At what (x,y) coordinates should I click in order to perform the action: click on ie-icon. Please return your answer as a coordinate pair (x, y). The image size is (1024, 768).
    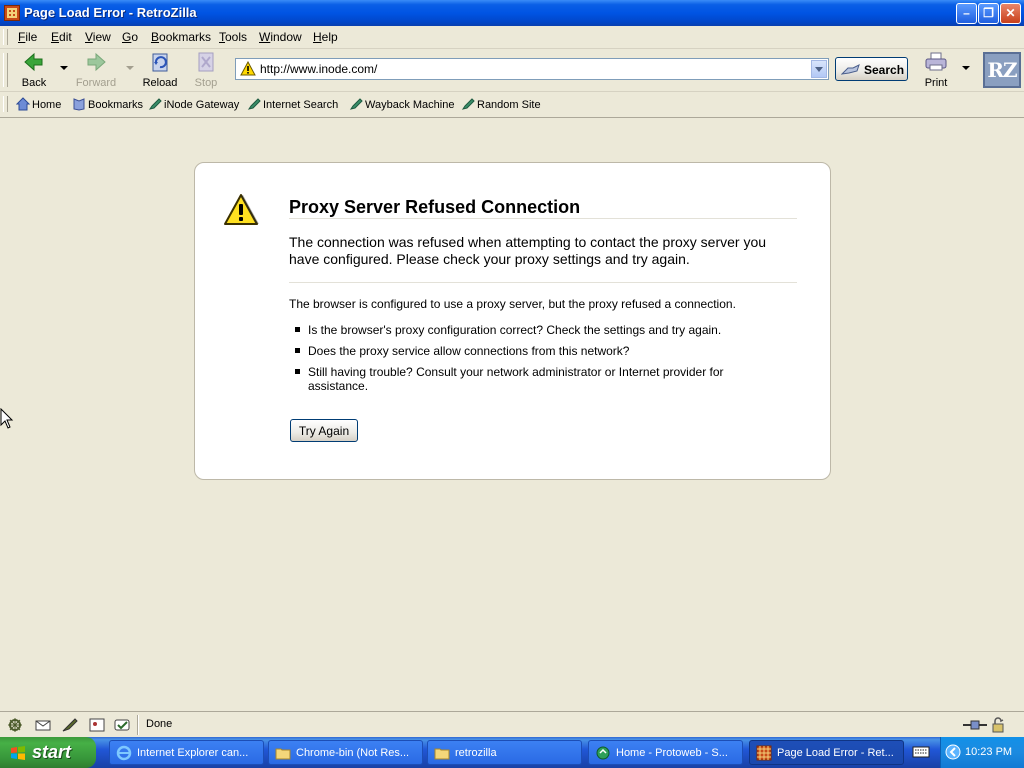
    Looking at the image, I should click on (124, 753).